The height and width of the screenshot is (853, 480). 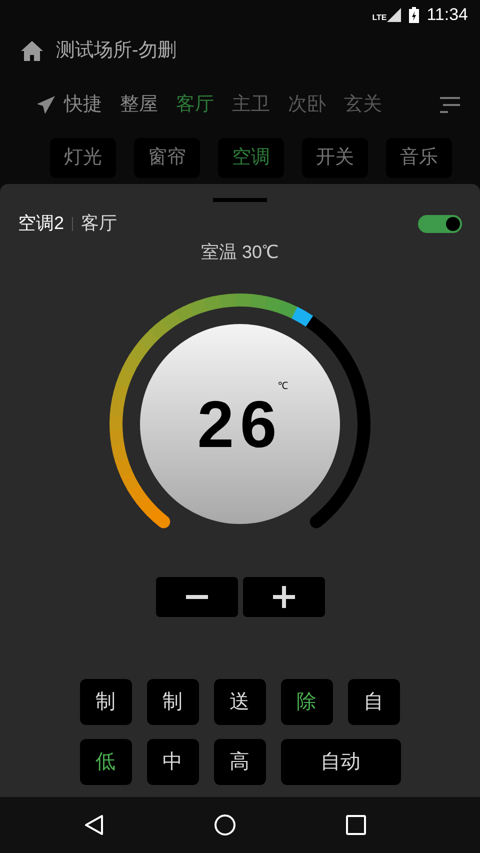 What do you see at coordinates (413, 15) in the screenshot?
I see `battery-icon` at bounding box center [413, 15].